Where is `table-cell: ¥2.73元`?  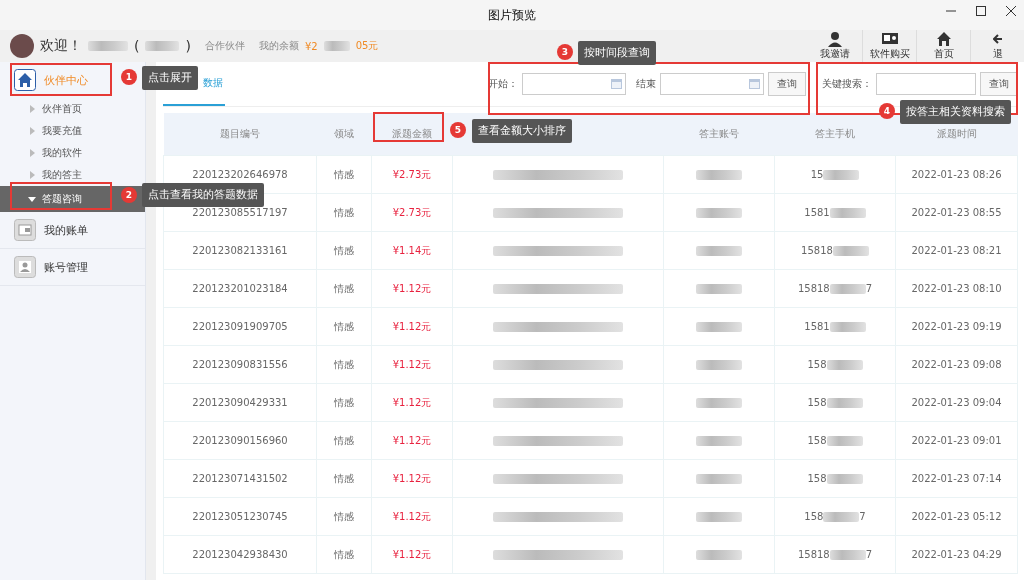 table-cell: ¥2.73元 is located at coordinates (412, 174).